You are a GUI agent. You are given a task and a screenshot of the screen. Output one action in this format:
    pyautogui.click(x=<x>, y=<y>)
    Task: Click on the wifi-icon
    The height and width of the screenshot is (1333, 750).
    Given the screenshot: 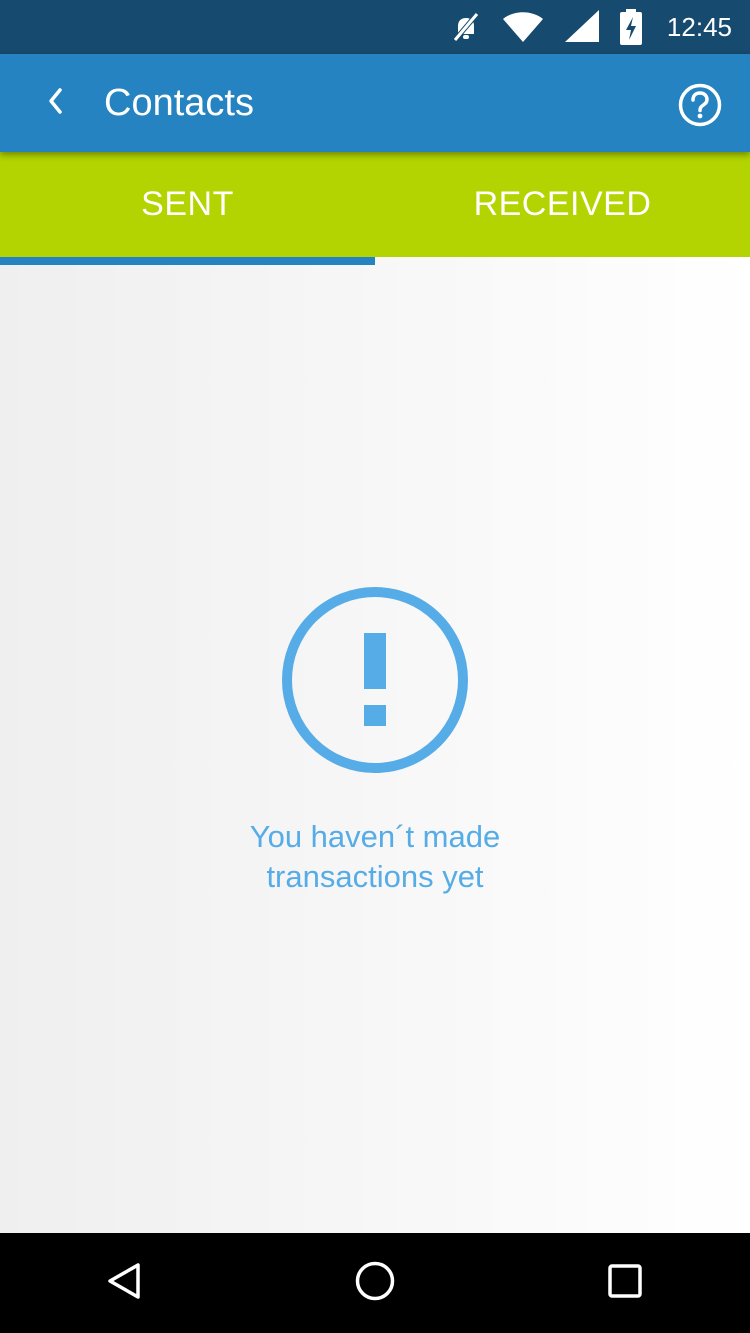 What is the action you would take?
    pyautogui.click(x=523, y=27)
    